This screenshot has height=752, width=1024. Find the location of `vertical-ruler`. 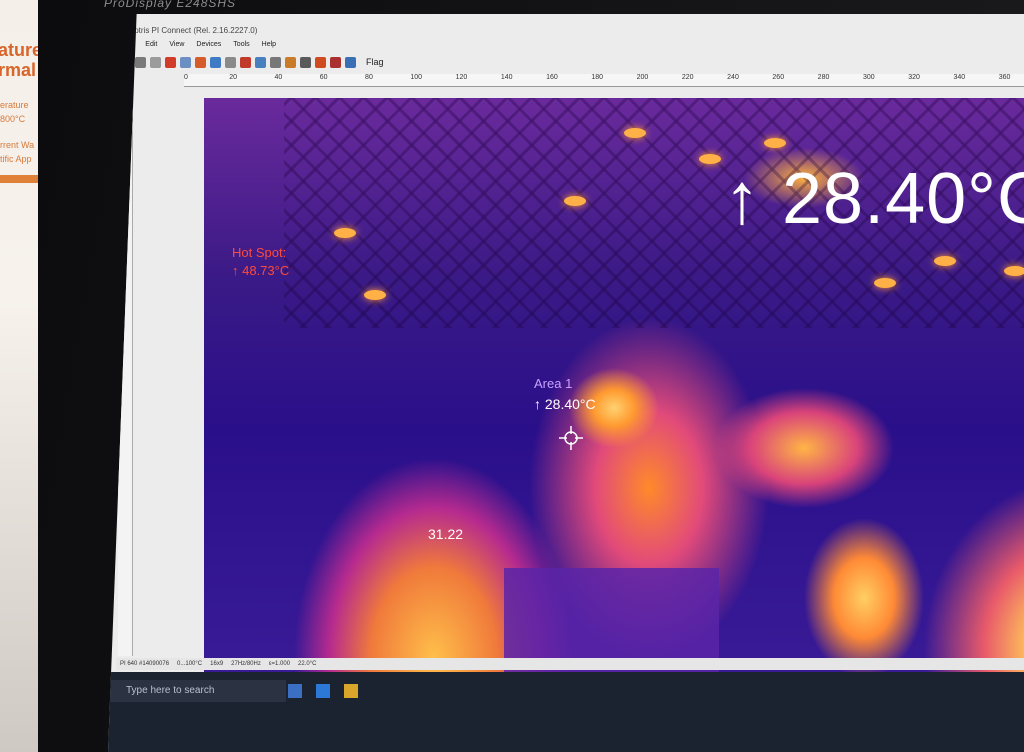

vertical-ruler is located at coordinates (125, 371).